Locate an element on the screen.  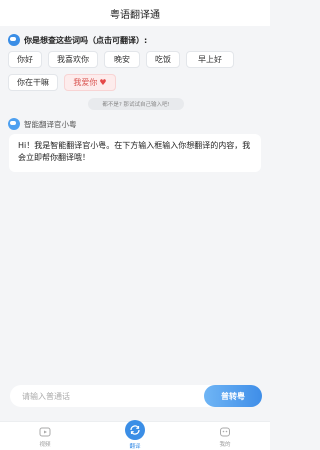
tab-profile-label: 我的 is located at coordinates (225, 445).